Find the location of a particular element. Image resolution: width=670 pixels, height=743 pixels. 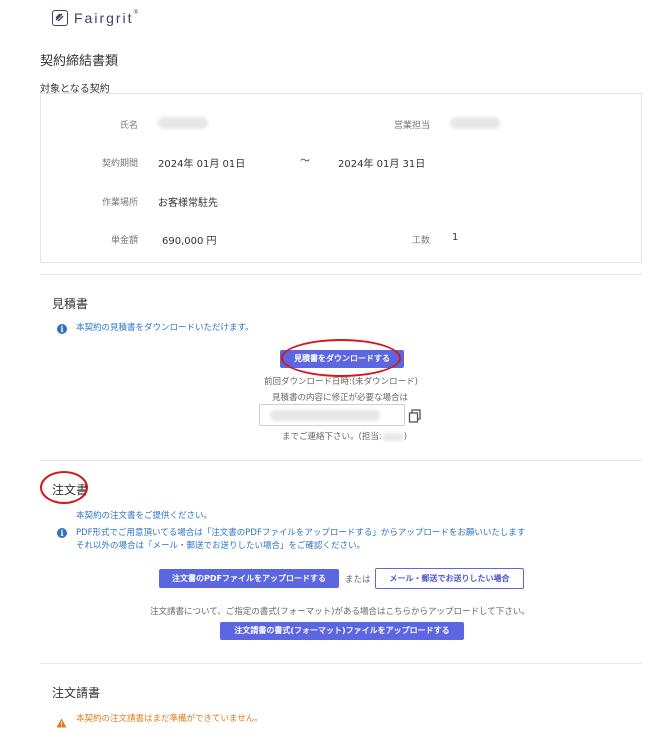

price-value: 690,000 円 is located at coordinates (189, 241).